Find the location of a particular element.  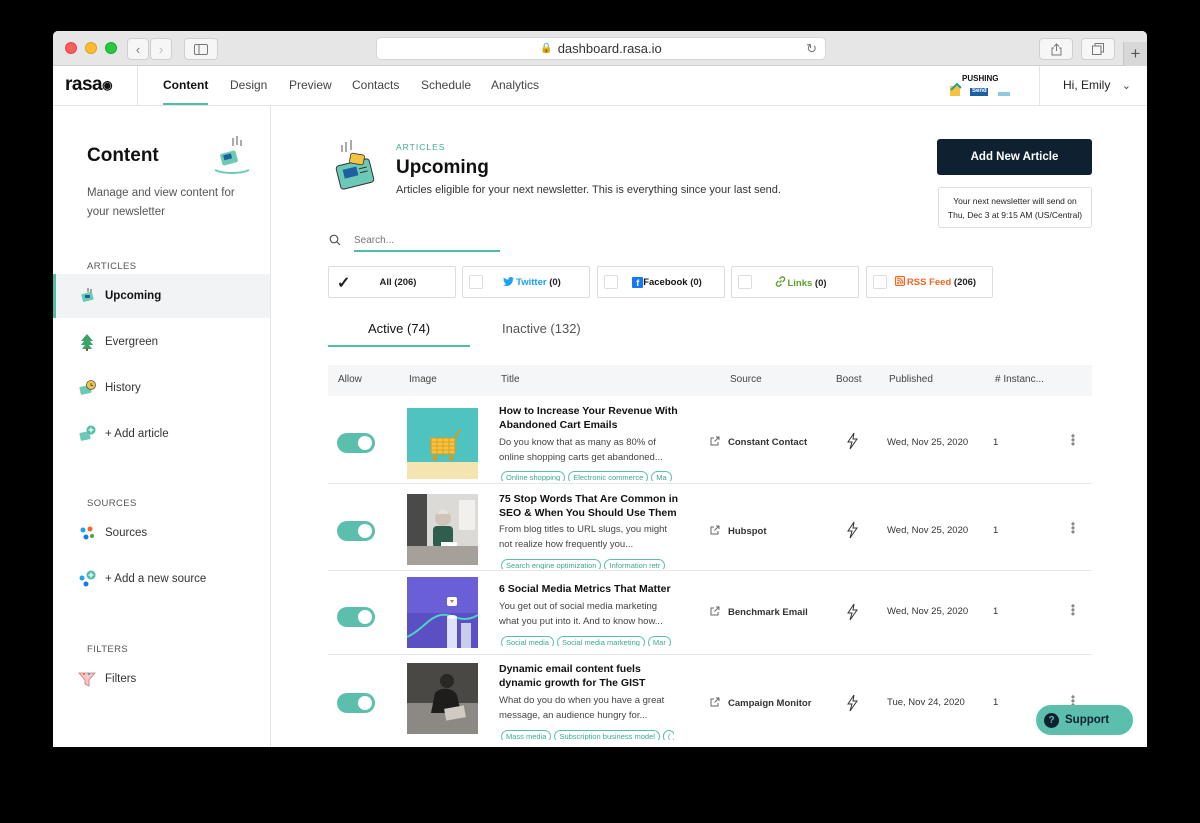

sidebar-item-add-source: + Add a new source is located at coordinates (161, 579).